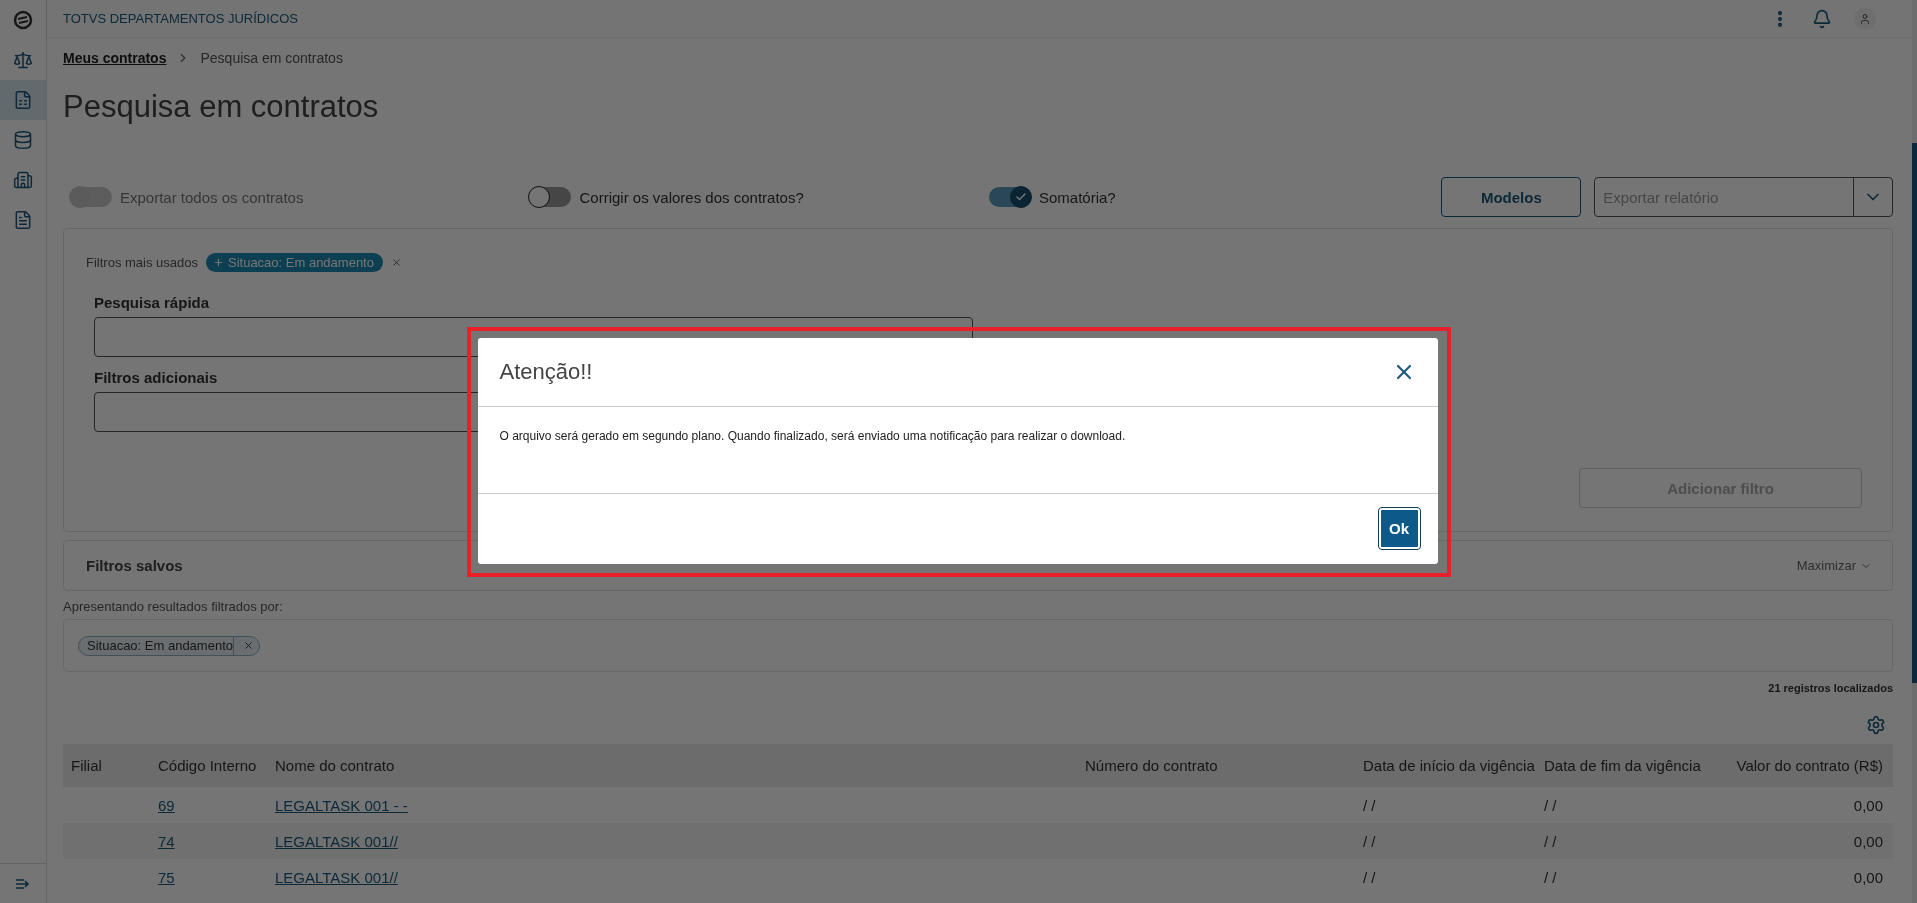 The height and width of the screenshot is (903, 1917). Describe the element at coordinates (546, 371) in the screenshot. I see `dialog-title: Atenção!!` at that location.